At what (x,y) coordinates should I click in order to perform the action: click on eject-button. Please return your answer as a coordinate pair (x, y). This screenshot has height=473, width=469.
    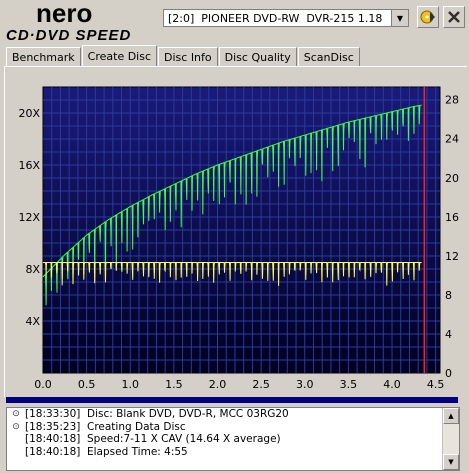
    Looking at the image, I should click on (428, 17).